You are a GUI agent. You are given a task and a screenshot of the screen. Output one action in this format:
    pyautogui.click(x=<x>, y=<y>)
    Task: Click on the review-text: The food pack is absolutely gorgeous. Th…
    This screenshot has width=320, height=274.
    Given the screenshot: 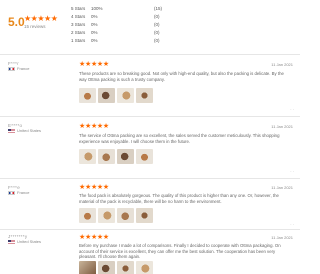 What is the action you would take?
    pyautogui.click(x=179, y=198)
    